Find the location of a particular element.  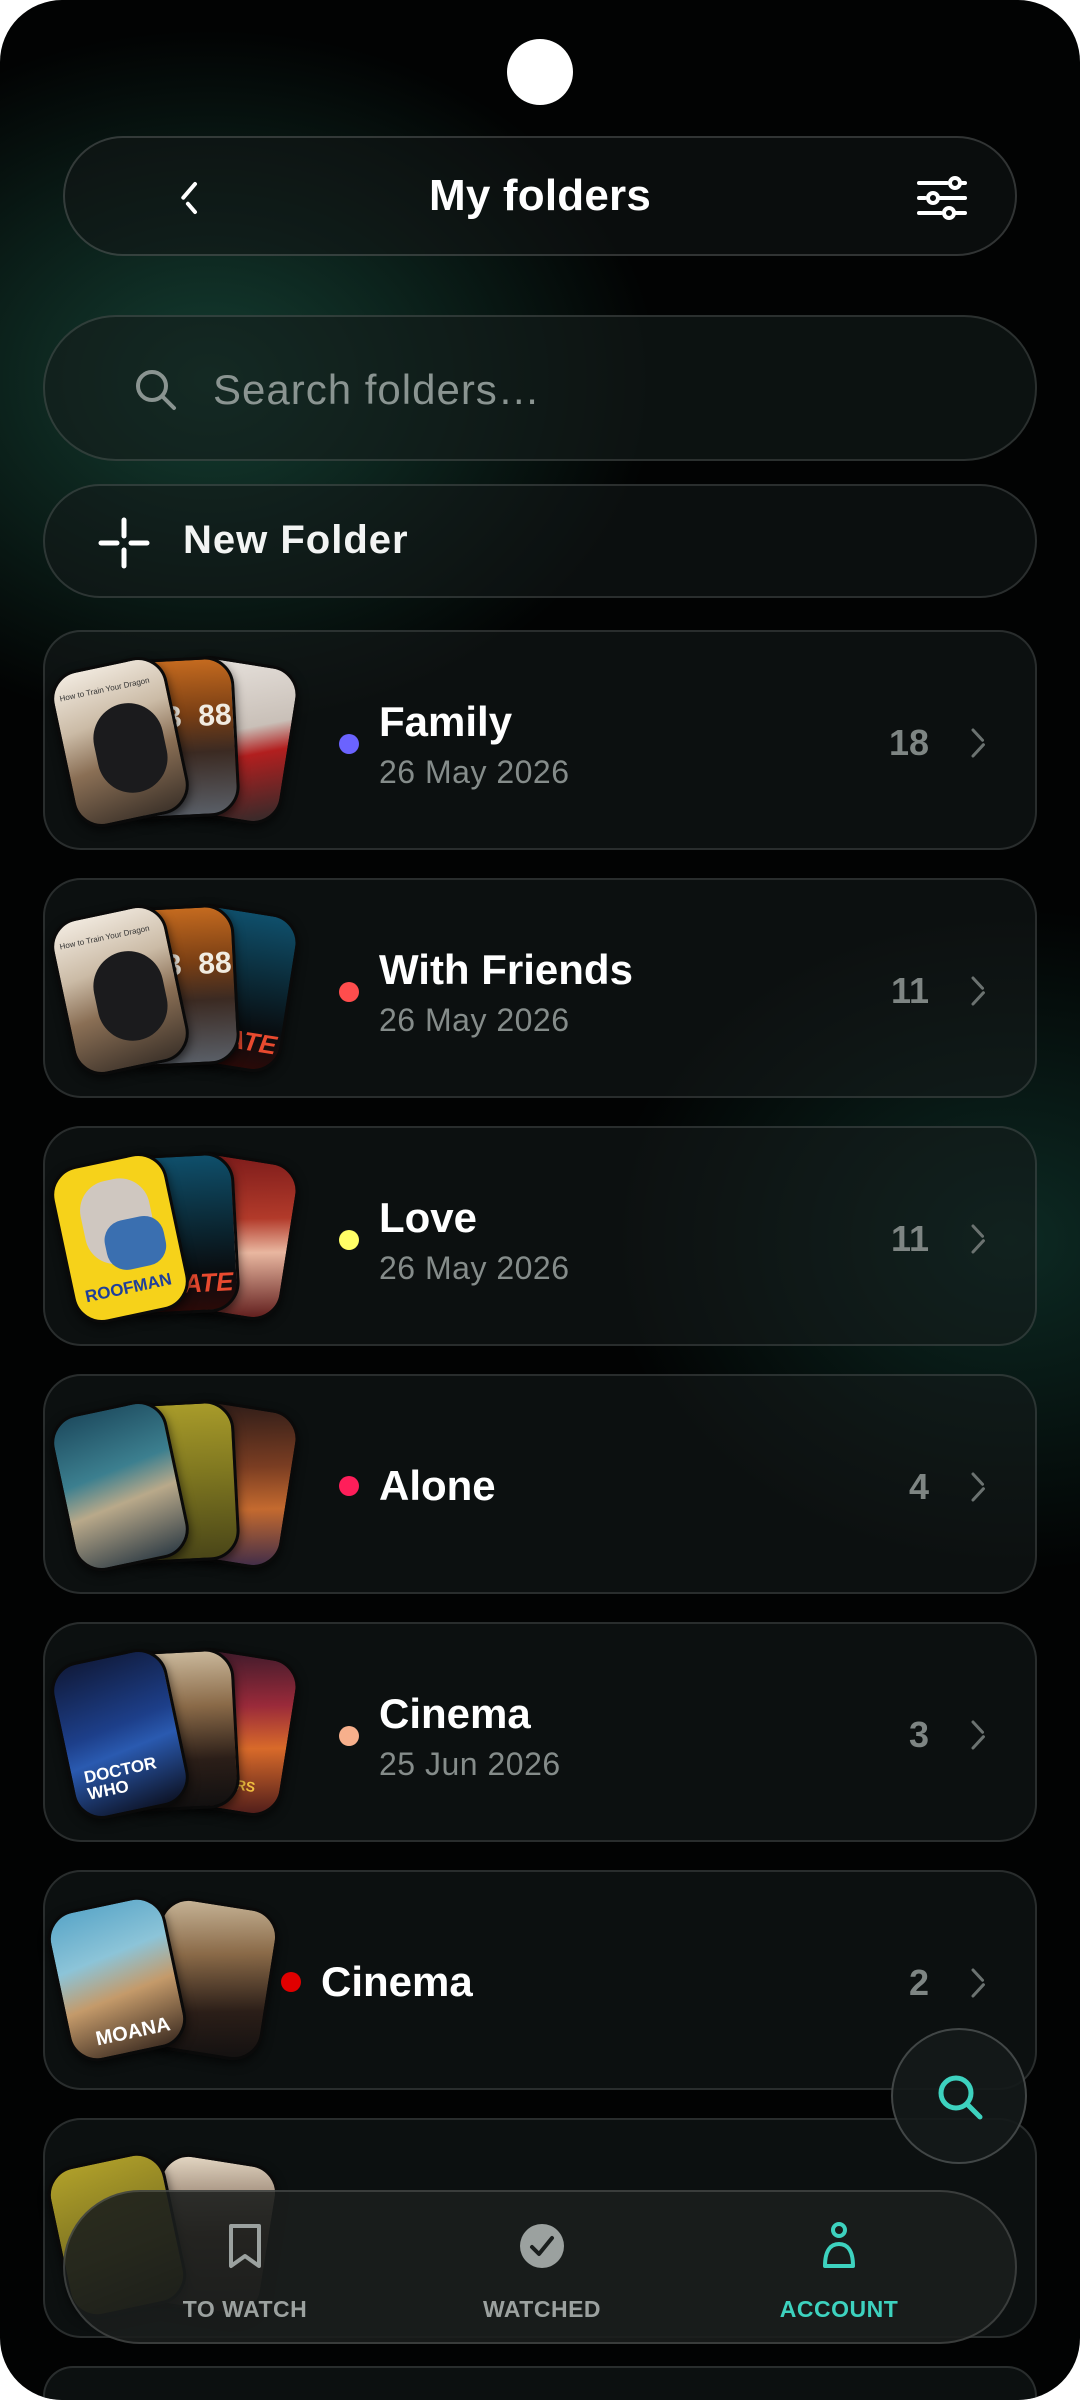

folder-thumbnails: AVENGERS DOCTOR WHO is located at coordinates (202, 1734).